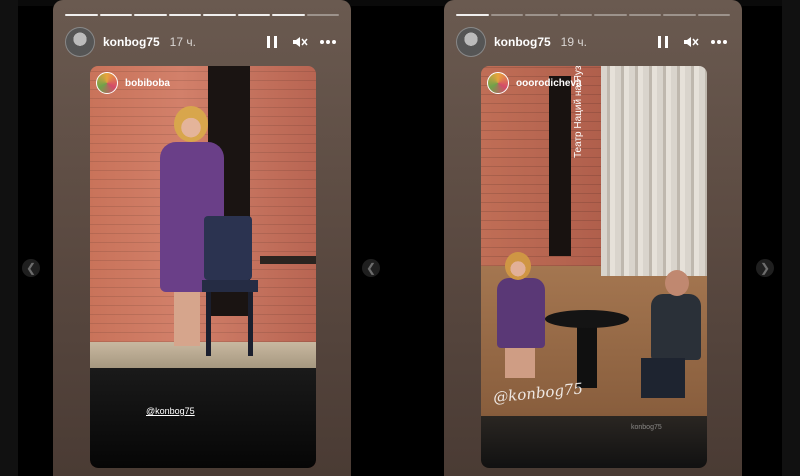 Image resolution: width=800 pixels, height=476 pixels. Describe the element at coordinates (791, 238) in the screenshot. I see `right-edge` at that location.